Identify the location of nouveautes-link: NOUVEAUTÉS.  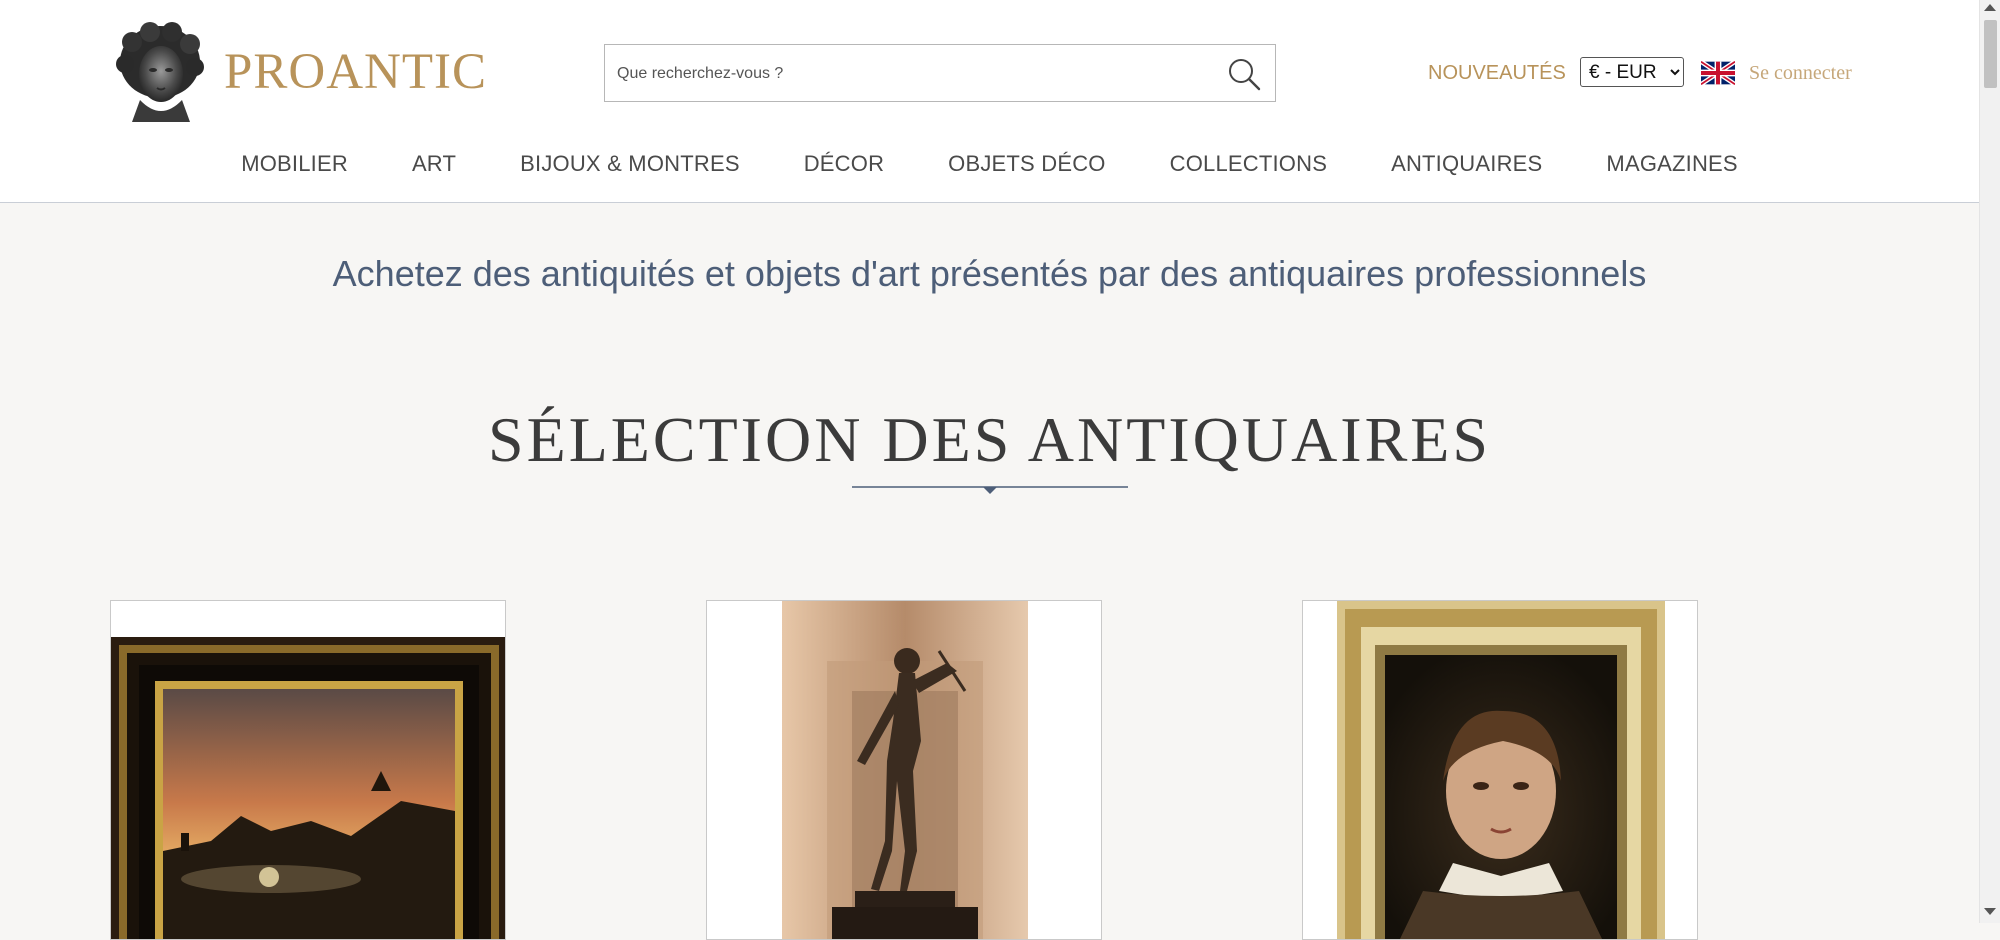
(1497, 73).